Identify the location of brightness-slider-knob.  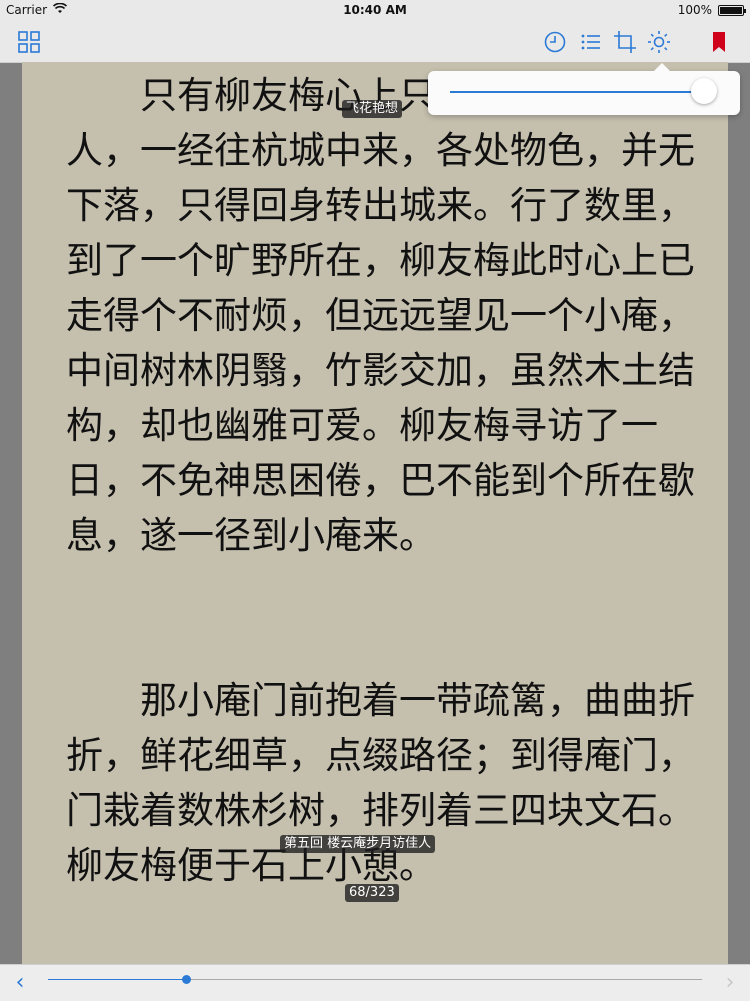
(704, 91).